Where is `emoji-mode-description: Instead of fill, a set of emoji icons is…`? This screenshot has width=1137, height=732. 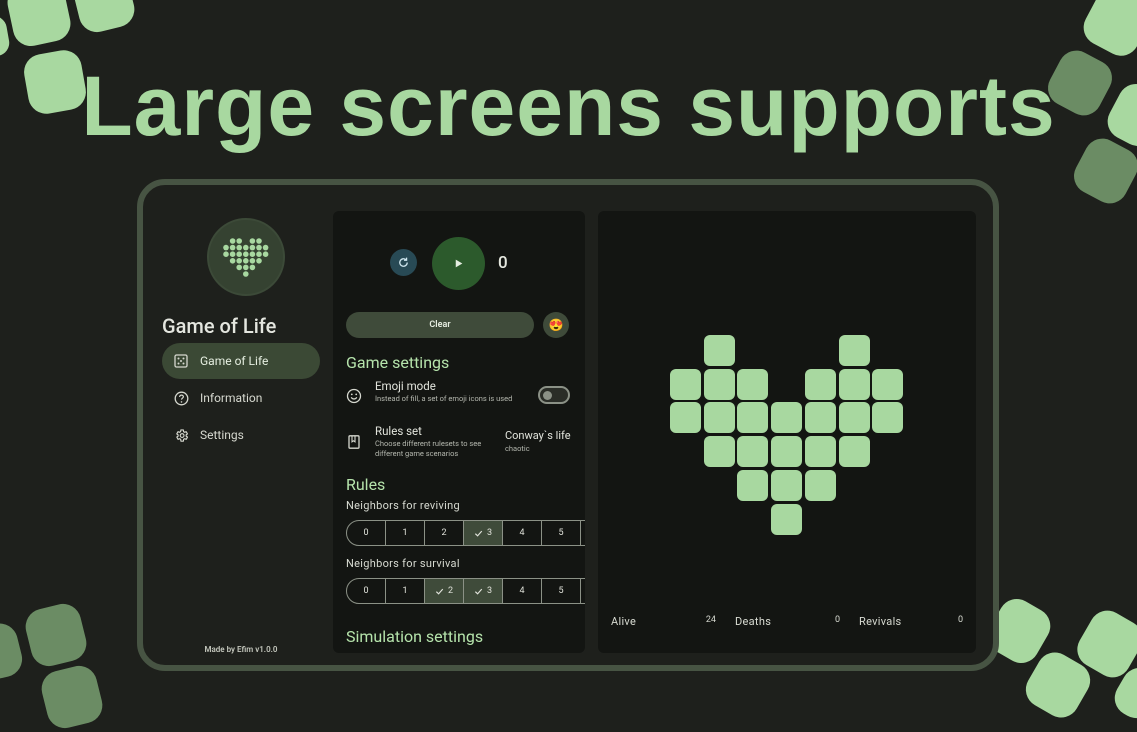
emoji-mode-description: Instead of fill, a set of emoji icons is… is located at coordinates (444, 398).